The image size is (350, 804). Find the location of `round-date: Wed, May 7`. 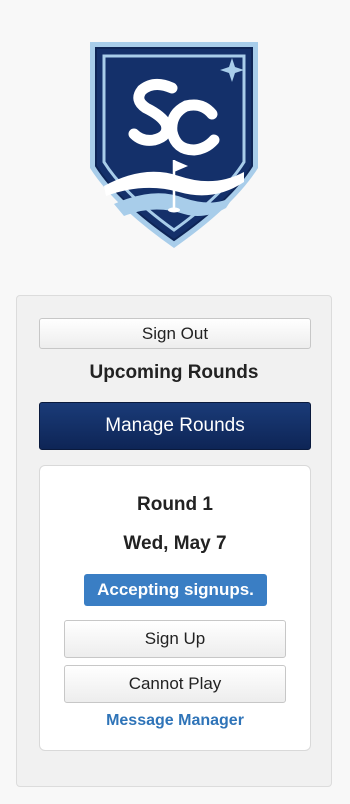

round-date: Wed, May 7 is located at coordinates (175, 543).